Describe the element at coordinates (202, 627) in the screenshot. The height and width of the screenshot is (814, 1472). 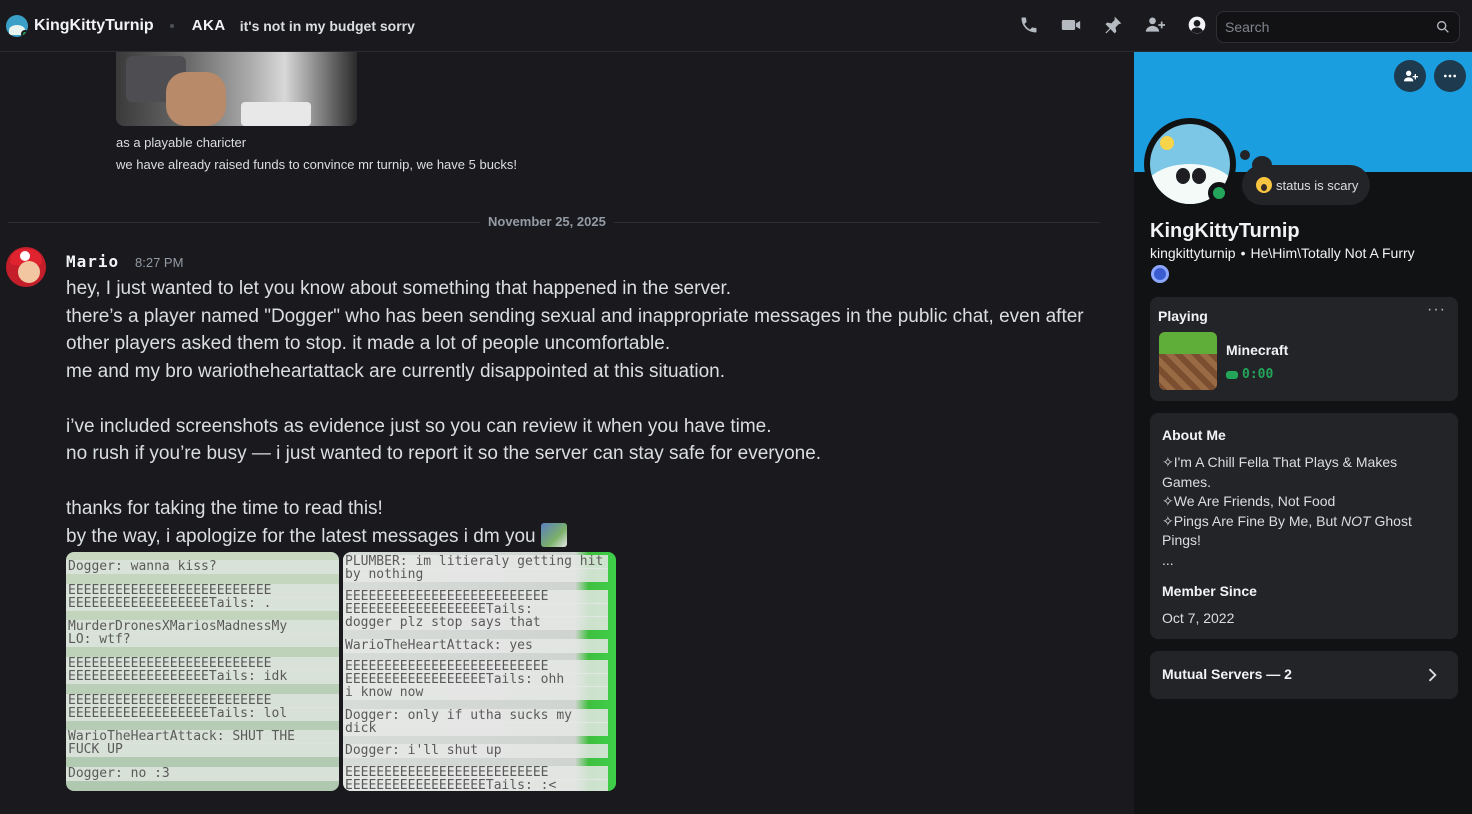
I see `screenshot-text: MurderDronesXMariosMadnessMy` at that location.